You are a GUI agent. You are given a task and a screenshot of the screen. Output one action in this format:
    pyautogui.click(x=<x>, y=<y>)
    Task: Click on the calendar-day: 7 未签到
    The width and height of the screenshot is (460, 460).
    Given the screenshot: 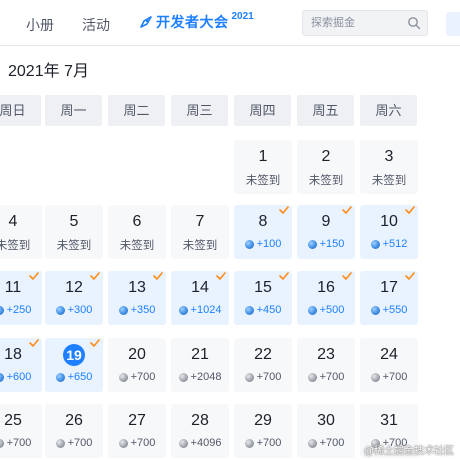 What is the action you would take?
    pyautogui.click(x=200, y=232)
    